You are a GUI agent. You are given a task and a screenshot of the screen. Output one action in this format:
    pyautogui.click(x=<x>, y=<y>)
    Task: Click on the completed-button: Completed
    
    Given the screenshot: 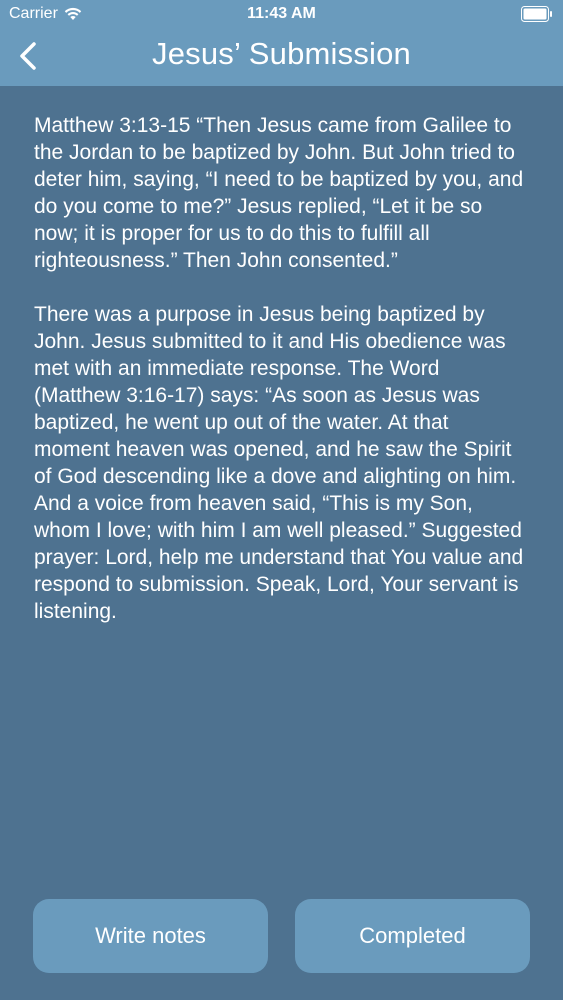 What is the action you would take?
    pyautogui.click(x=412, y=936)
    